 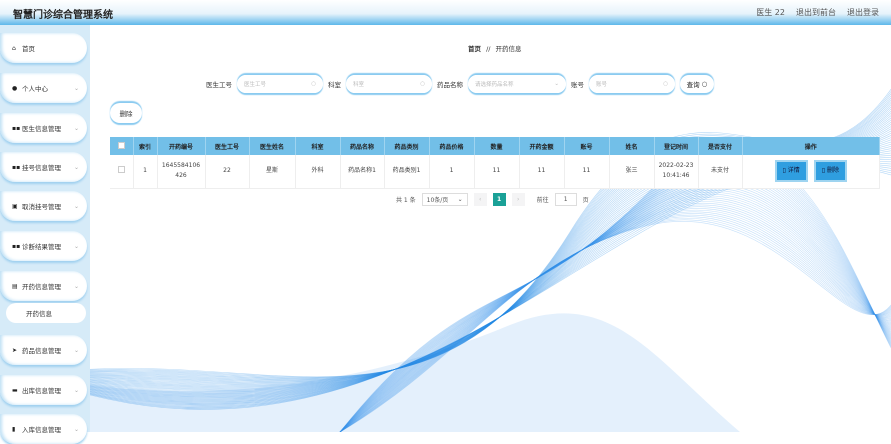 I want to click on page-1-button: 1, so click(x=499, y=199).